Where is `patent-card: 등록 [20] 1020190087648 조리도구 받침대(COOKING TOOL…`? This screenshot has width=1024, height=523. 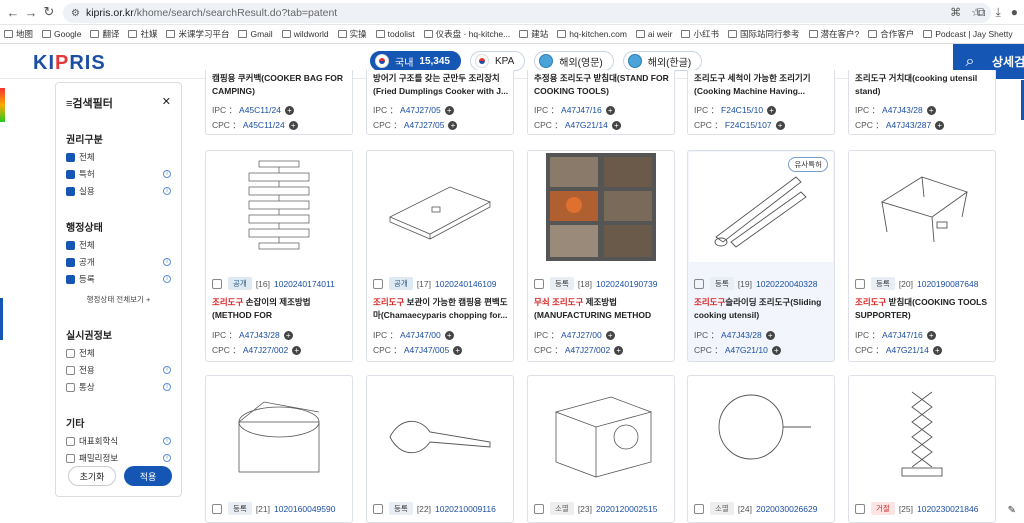
patent-card: 등록 [20] 1020190087648 조리도구 받침대(COOKING TOOL… is located at coordinates (922, 256).